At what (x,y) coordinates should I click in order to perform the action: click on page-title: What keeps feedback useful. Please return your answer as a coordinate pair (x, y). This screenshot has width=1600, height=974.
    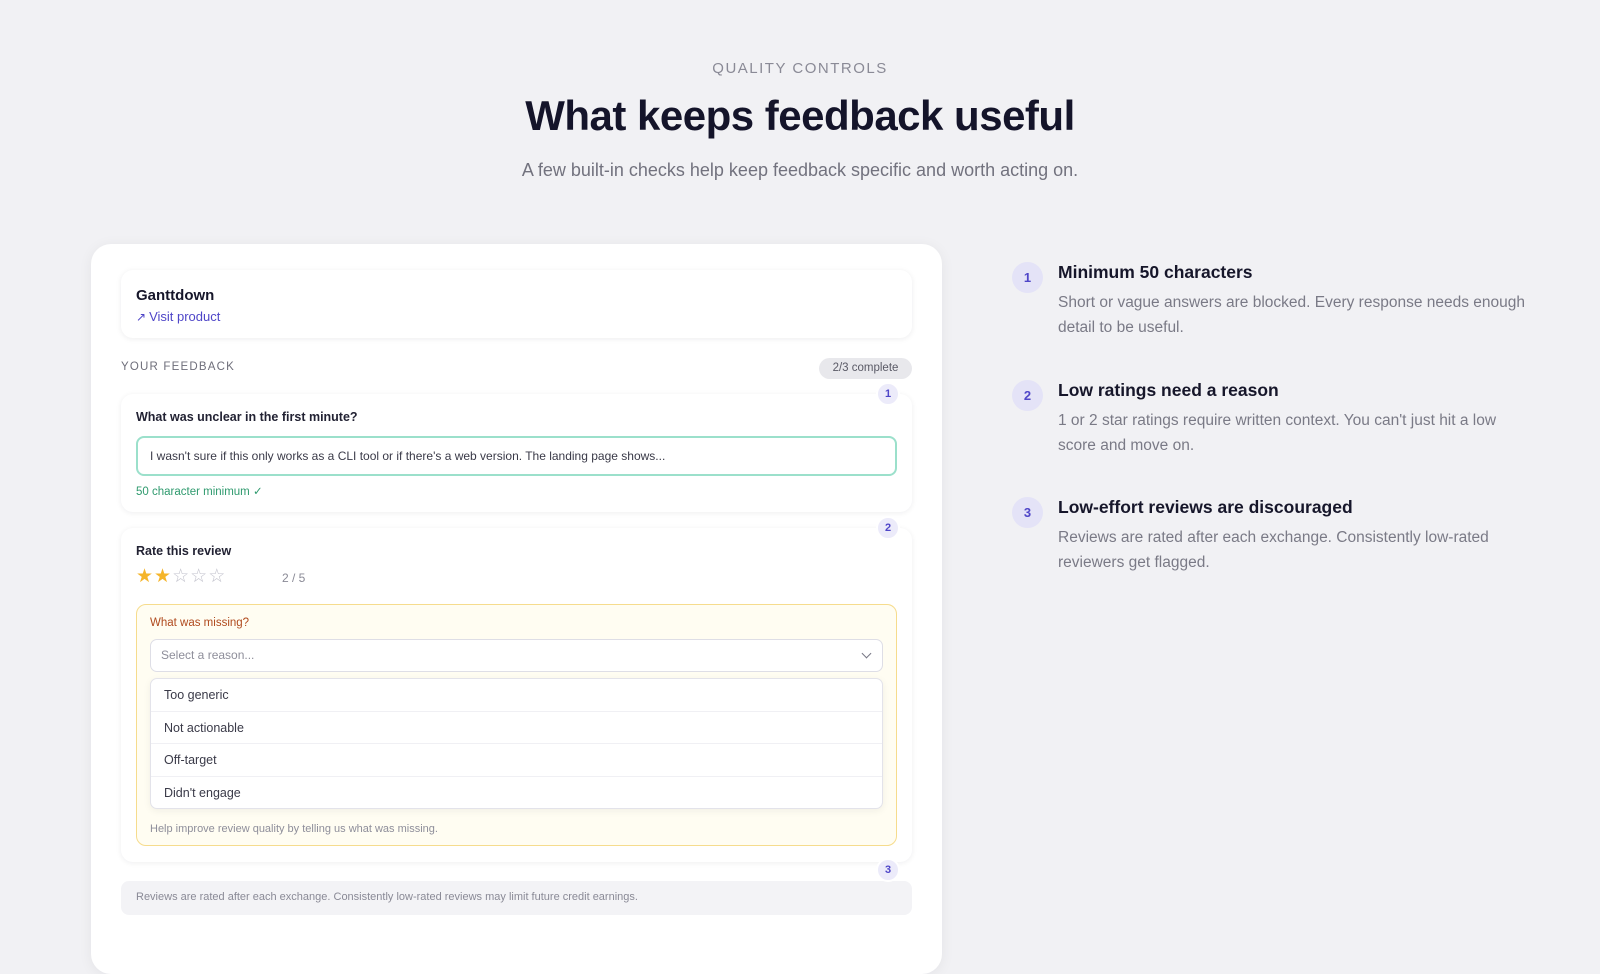
    Looking at the image, I should click on (800, 115).